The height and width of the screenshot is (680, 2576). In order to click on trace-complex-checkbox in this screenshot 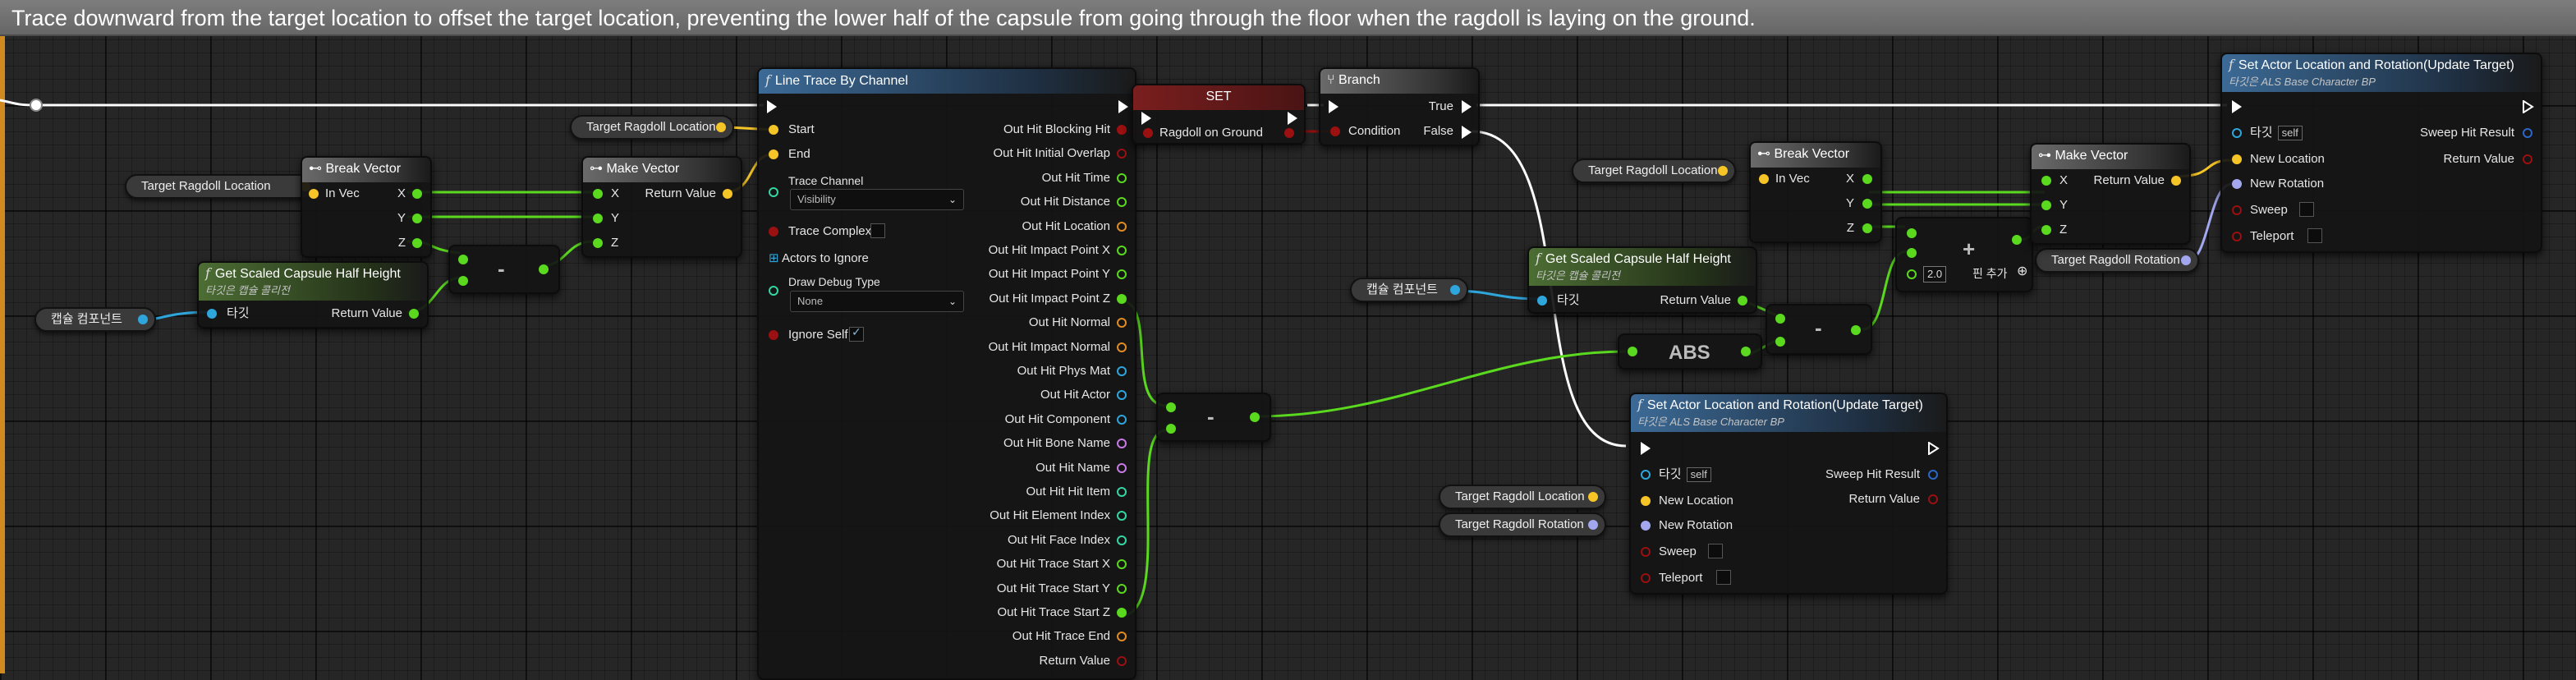, I will do `click(877, 230)`.